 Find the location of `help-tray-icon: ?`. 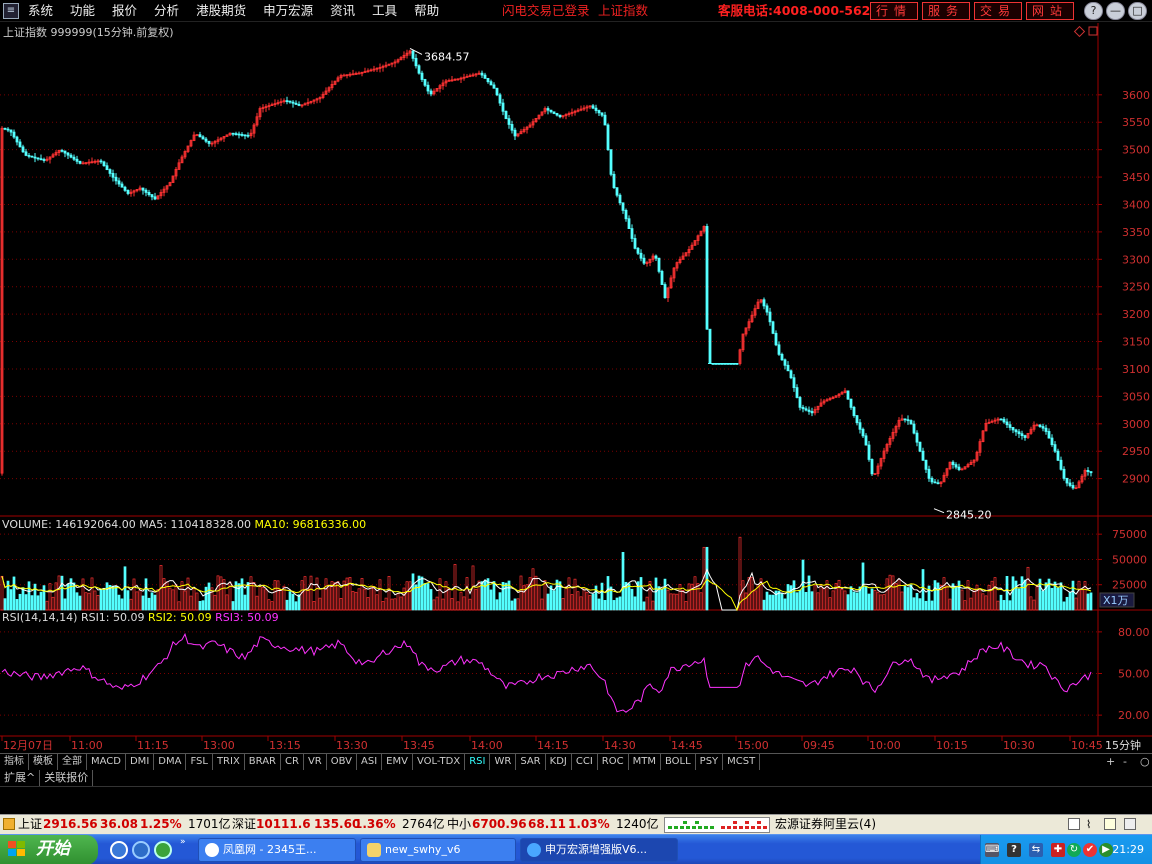

help-tray-icon: ? is located at coordinates (1014, 850).